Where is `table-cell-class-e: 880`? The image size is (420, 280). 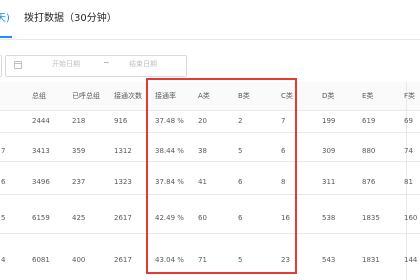
table-cell-class-e: 880 is located at coordinates (369, 151).